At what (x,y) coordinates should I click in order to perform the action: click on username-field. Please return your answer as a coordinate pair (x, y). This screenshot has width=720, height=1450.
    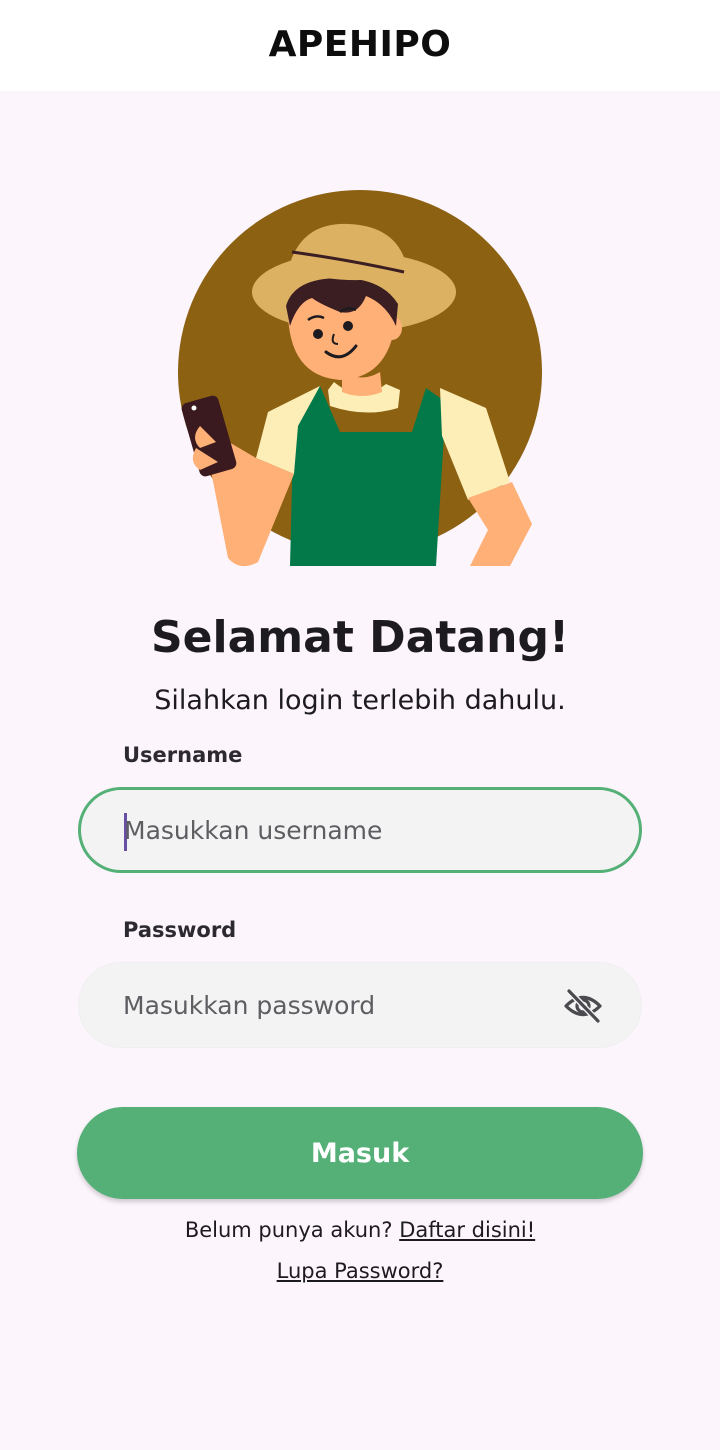
    Looking at the image, I should click on (360, 830).